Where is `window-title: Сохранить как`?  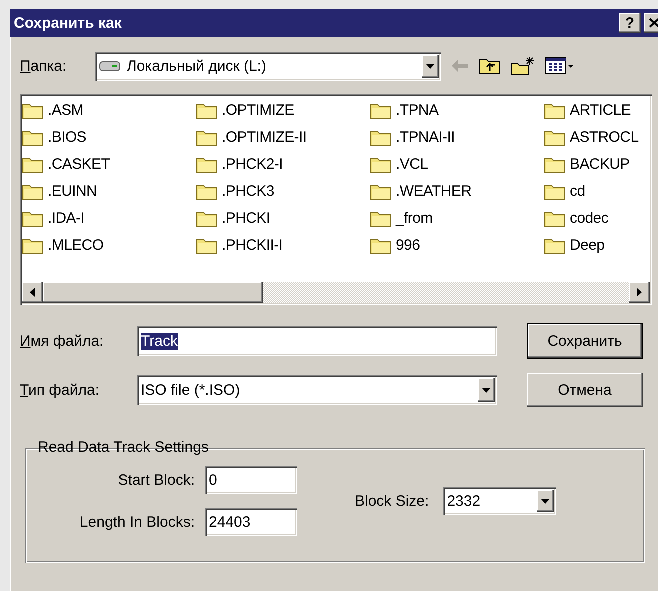 window-title: Сохранить как is located at coordinates (68, 23).